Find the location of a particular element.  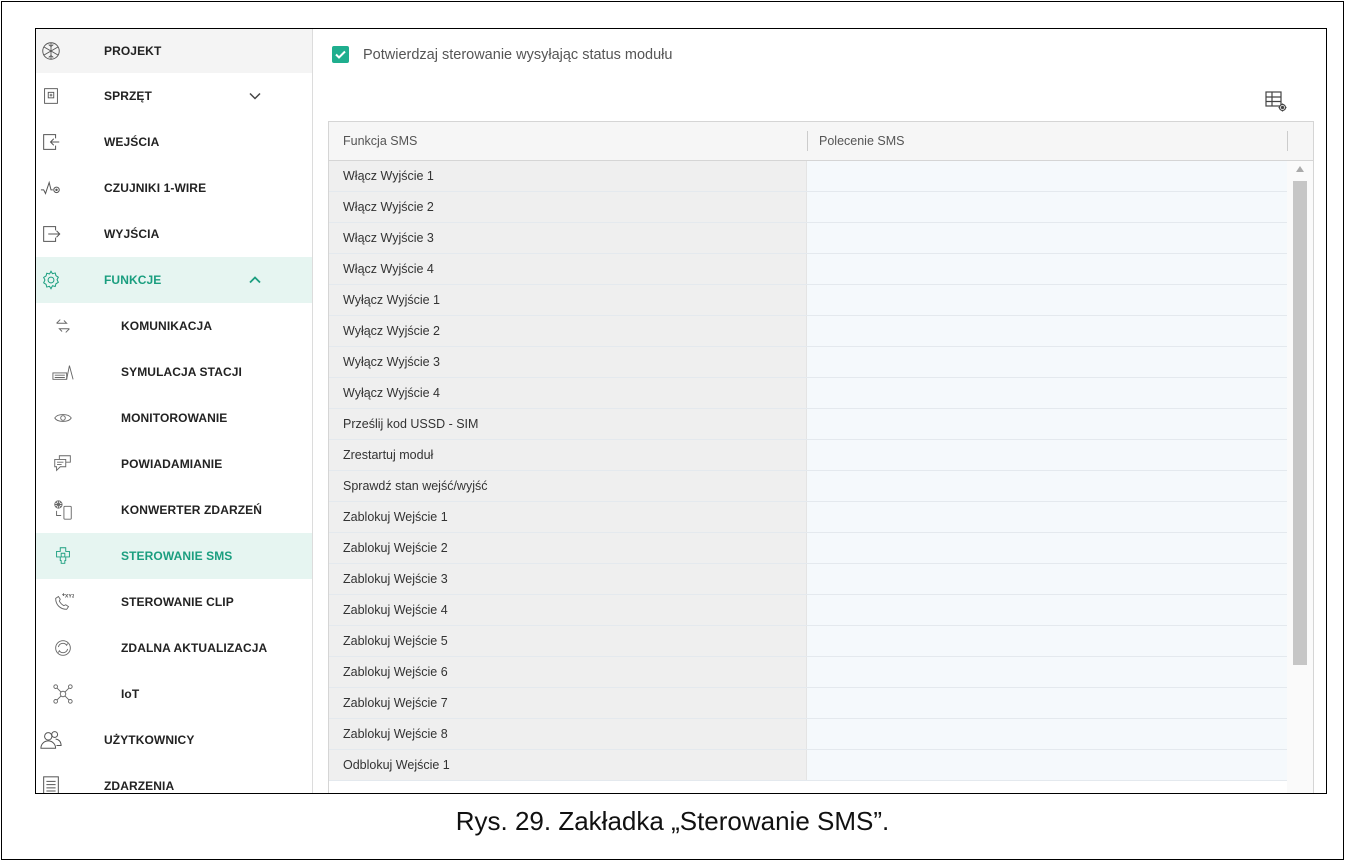

table-row: Włącz Wyjście 1 is located at coordinates (808, 176).